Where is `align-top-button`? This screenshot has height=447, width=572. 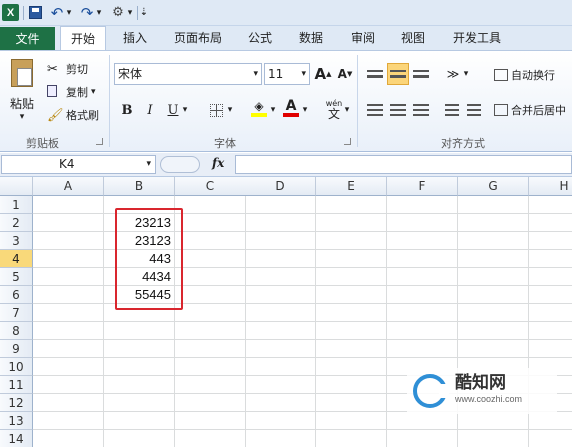
align-top-button is located at coordinates (375, 74).